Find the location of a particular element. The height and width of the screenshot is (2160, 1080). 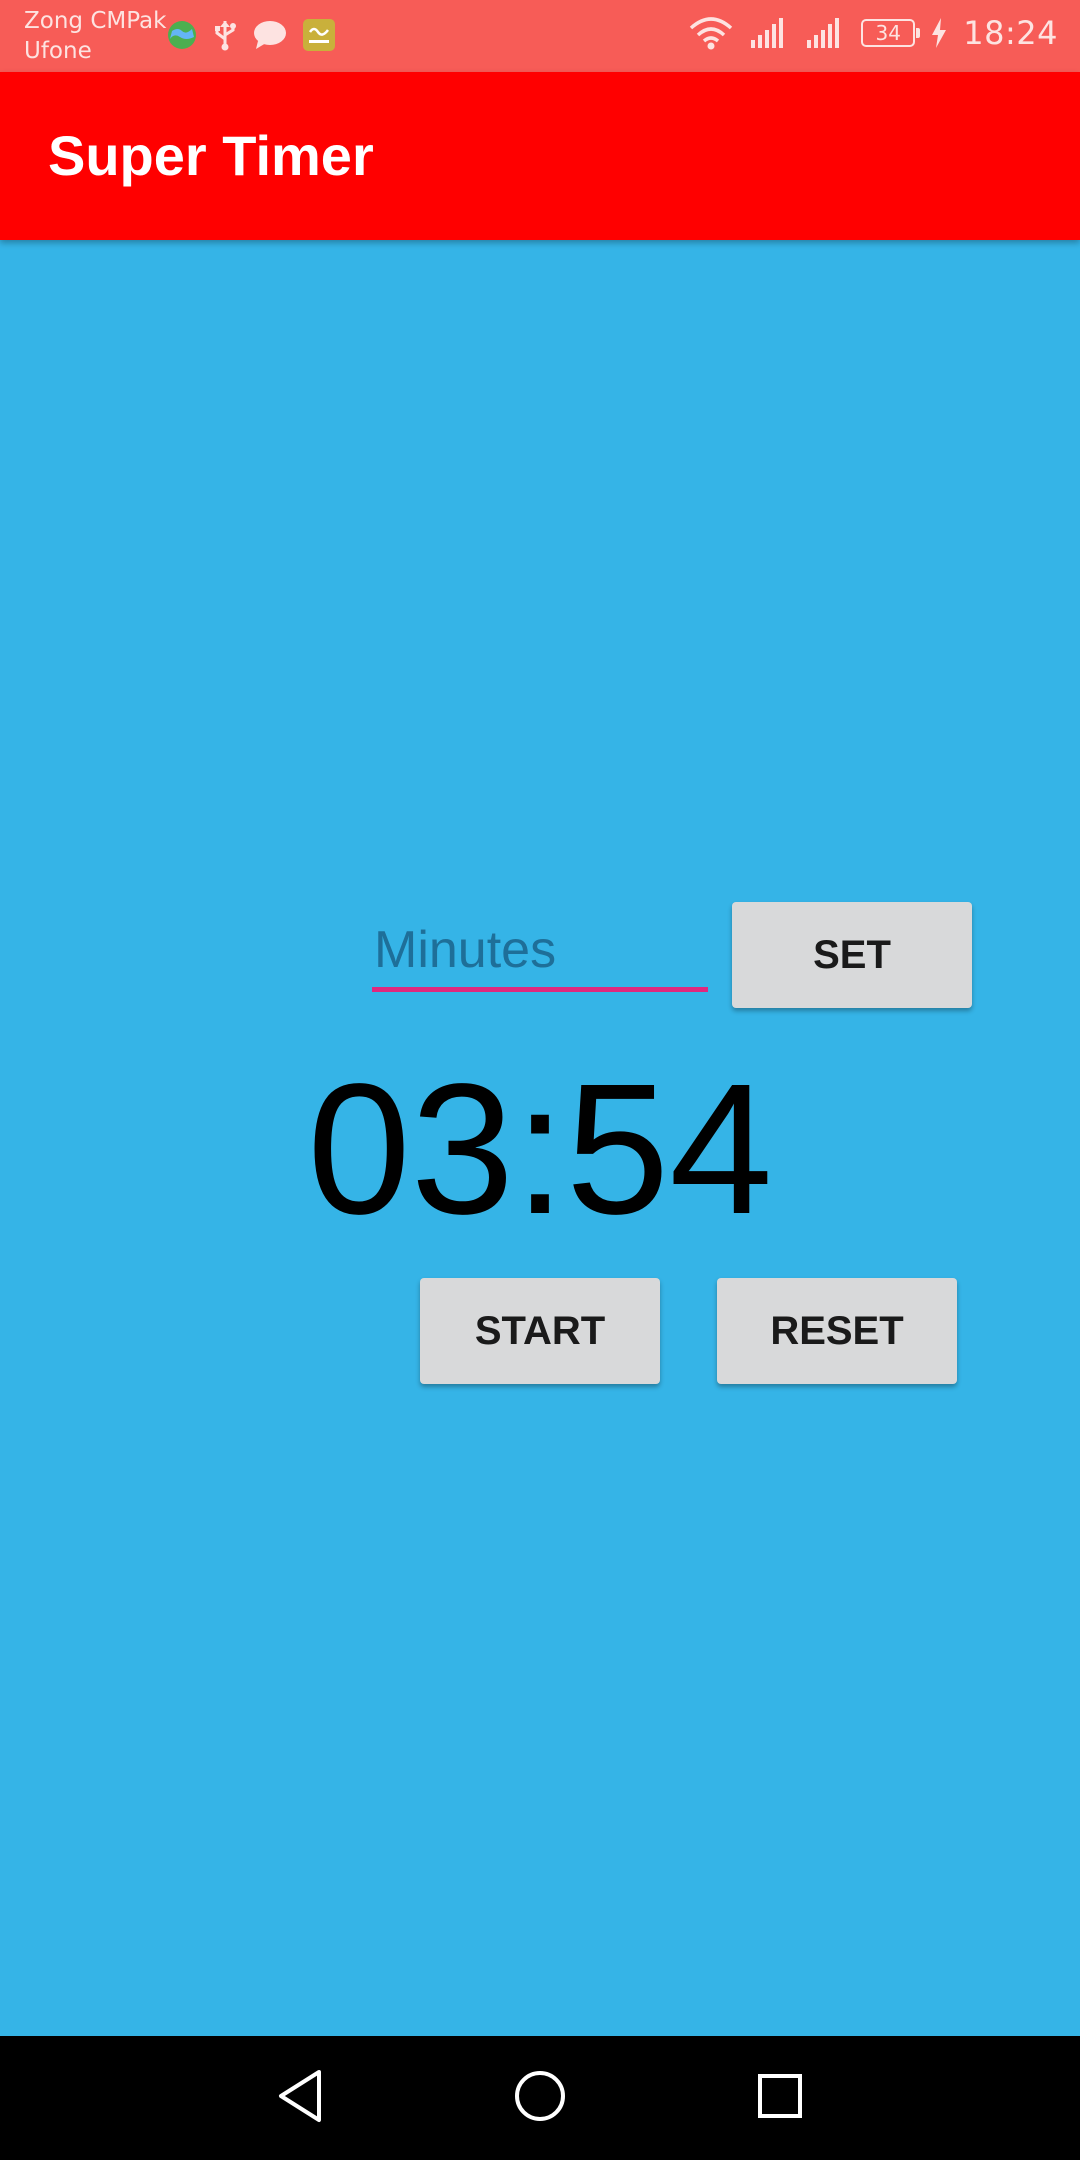

minutes-input is located at coordinates (540, 952).